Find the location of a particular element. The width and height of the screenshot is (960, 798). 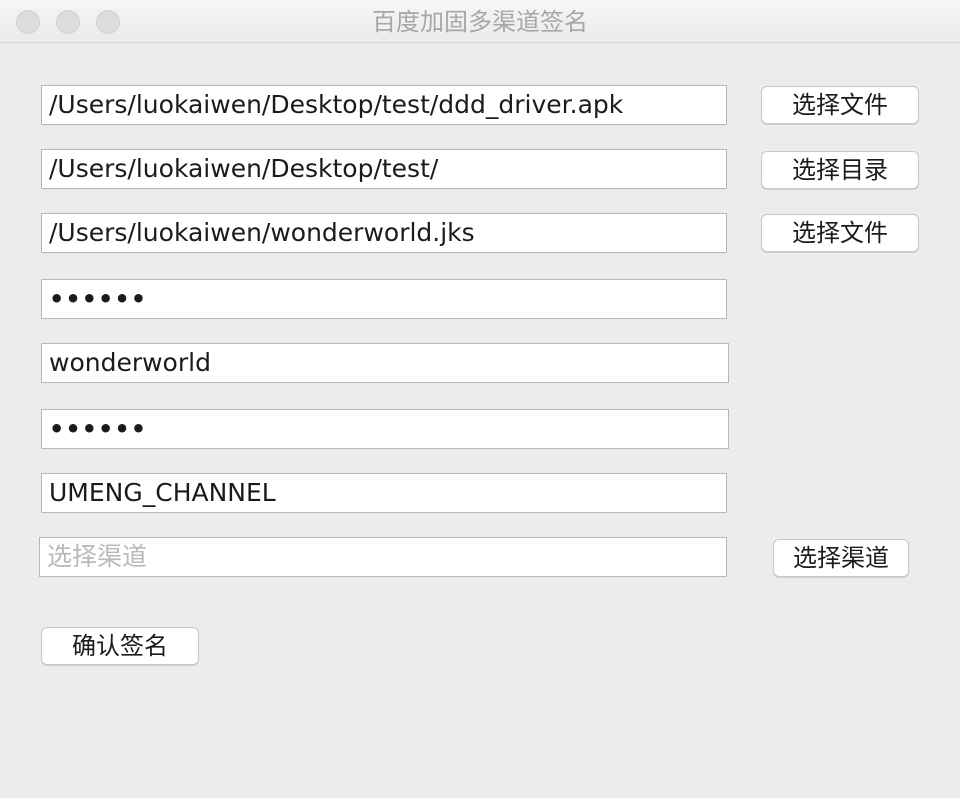

keystore-password-field: •••••• is located at coordinates (384, 299).